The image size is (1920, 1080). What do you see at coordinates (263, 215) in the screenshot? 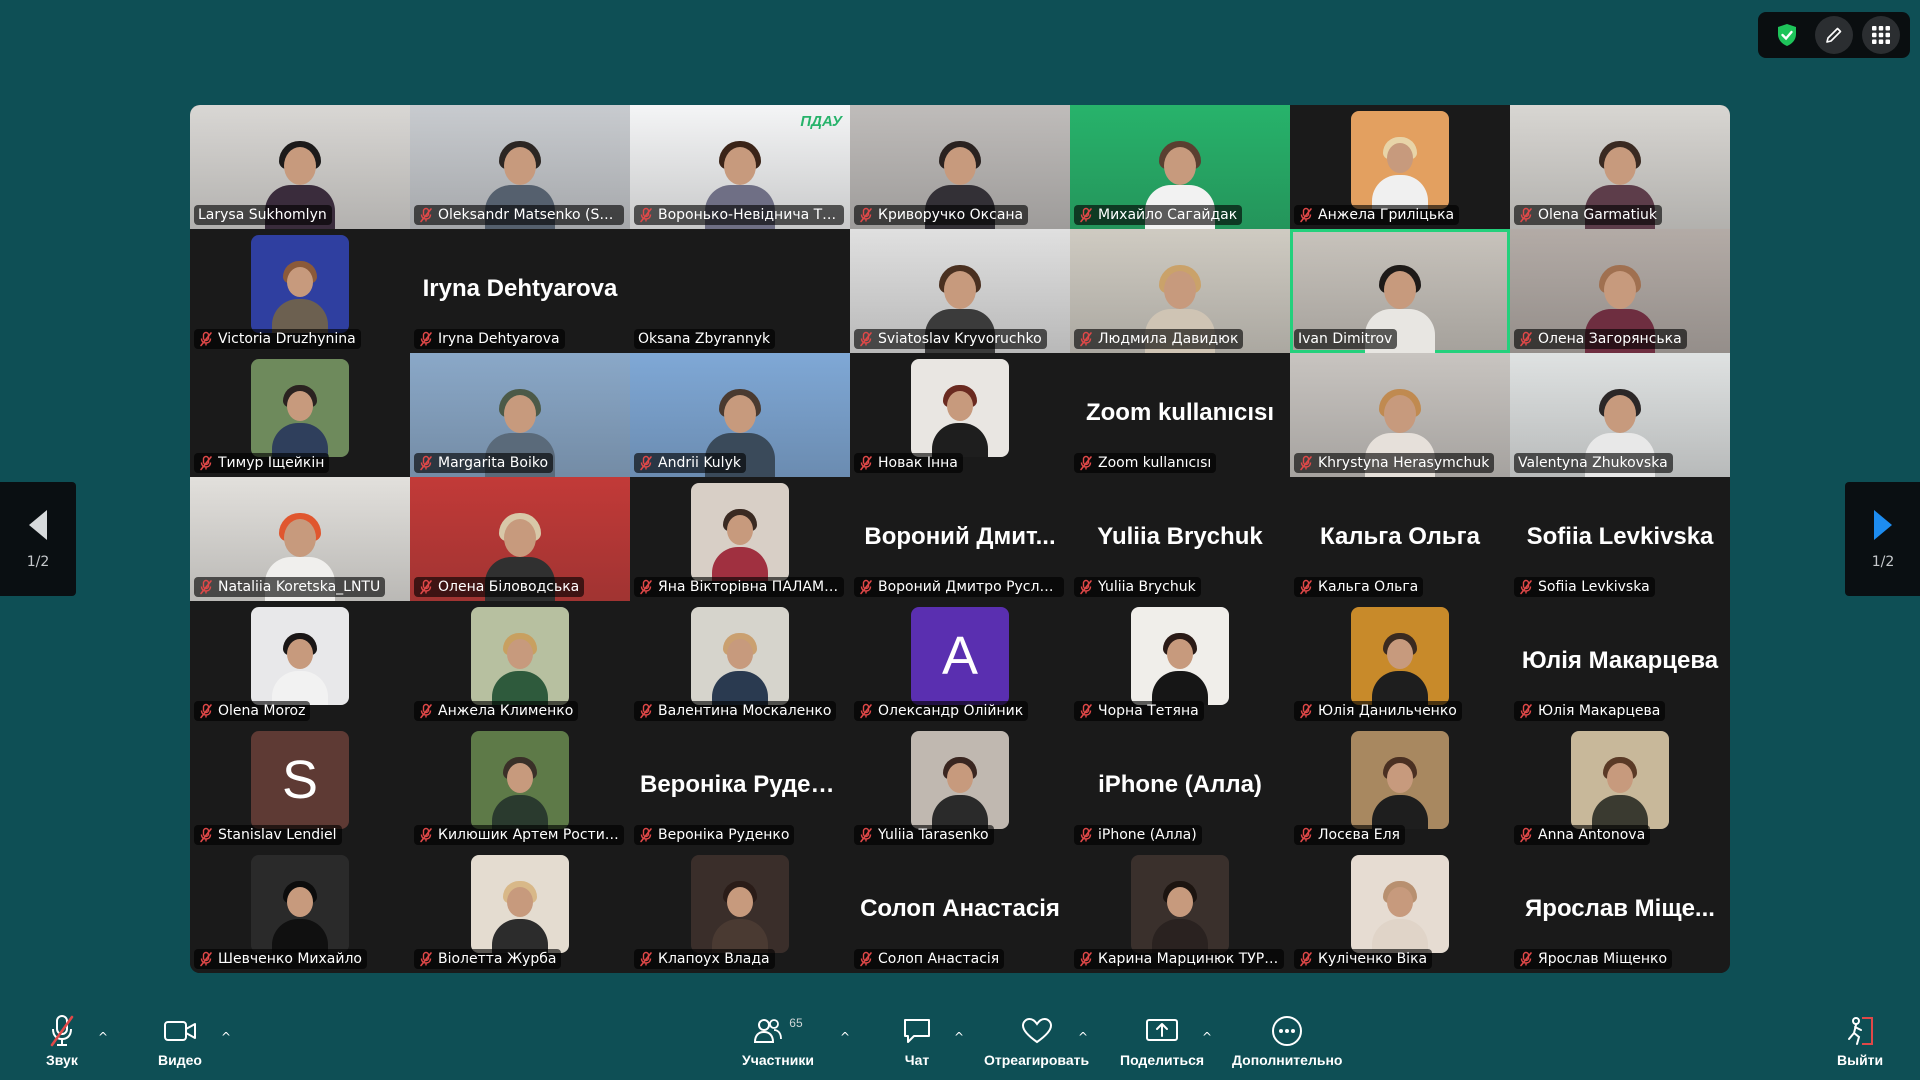
I see `participant-name-label: Larysa Sukhomlyn` at bounding box center [263, 215].